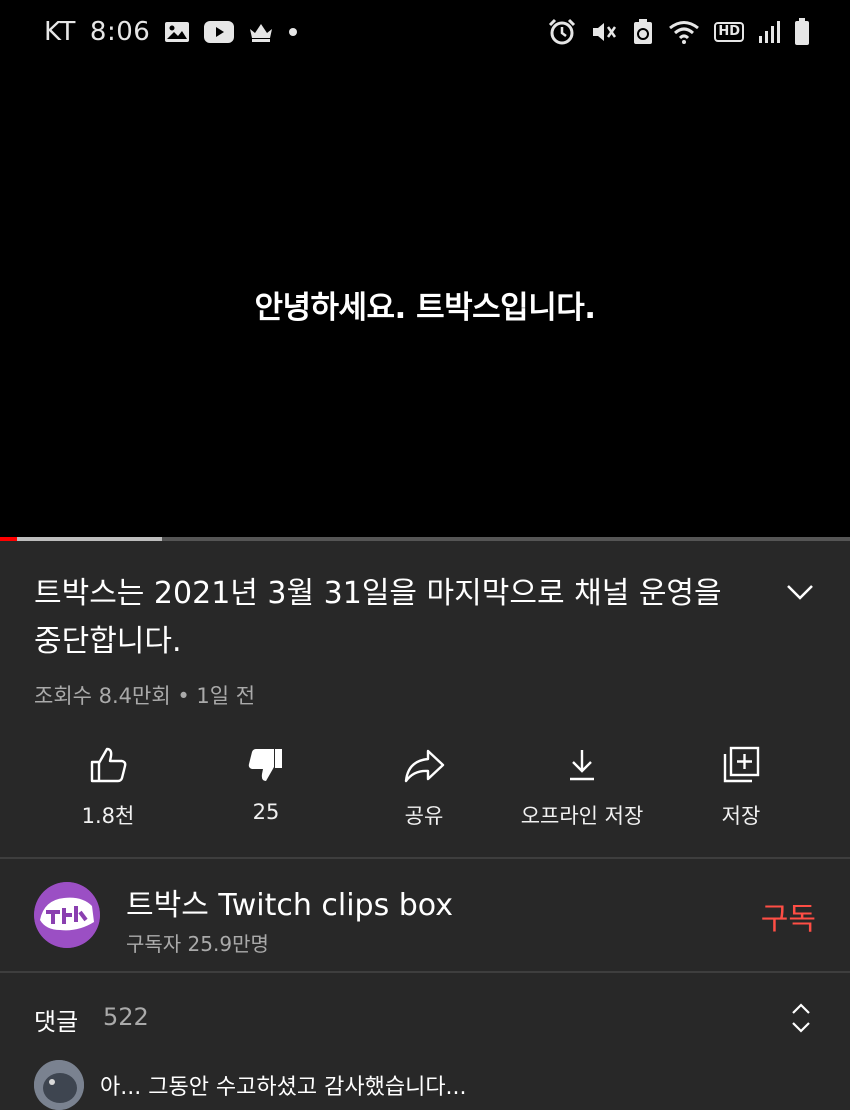  What do you see at coordinates (261, 32) in the screenshot?
I see `crown-icon` at bounding box center [261, 32].